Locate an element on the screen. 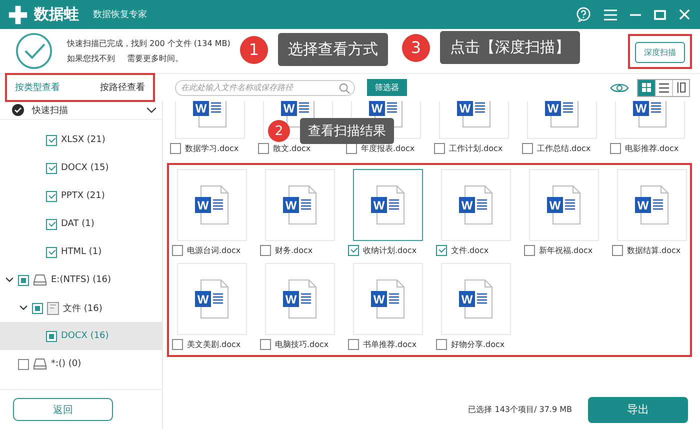  file-name: 收纳计划.docx is located at coordinates (390, 250).